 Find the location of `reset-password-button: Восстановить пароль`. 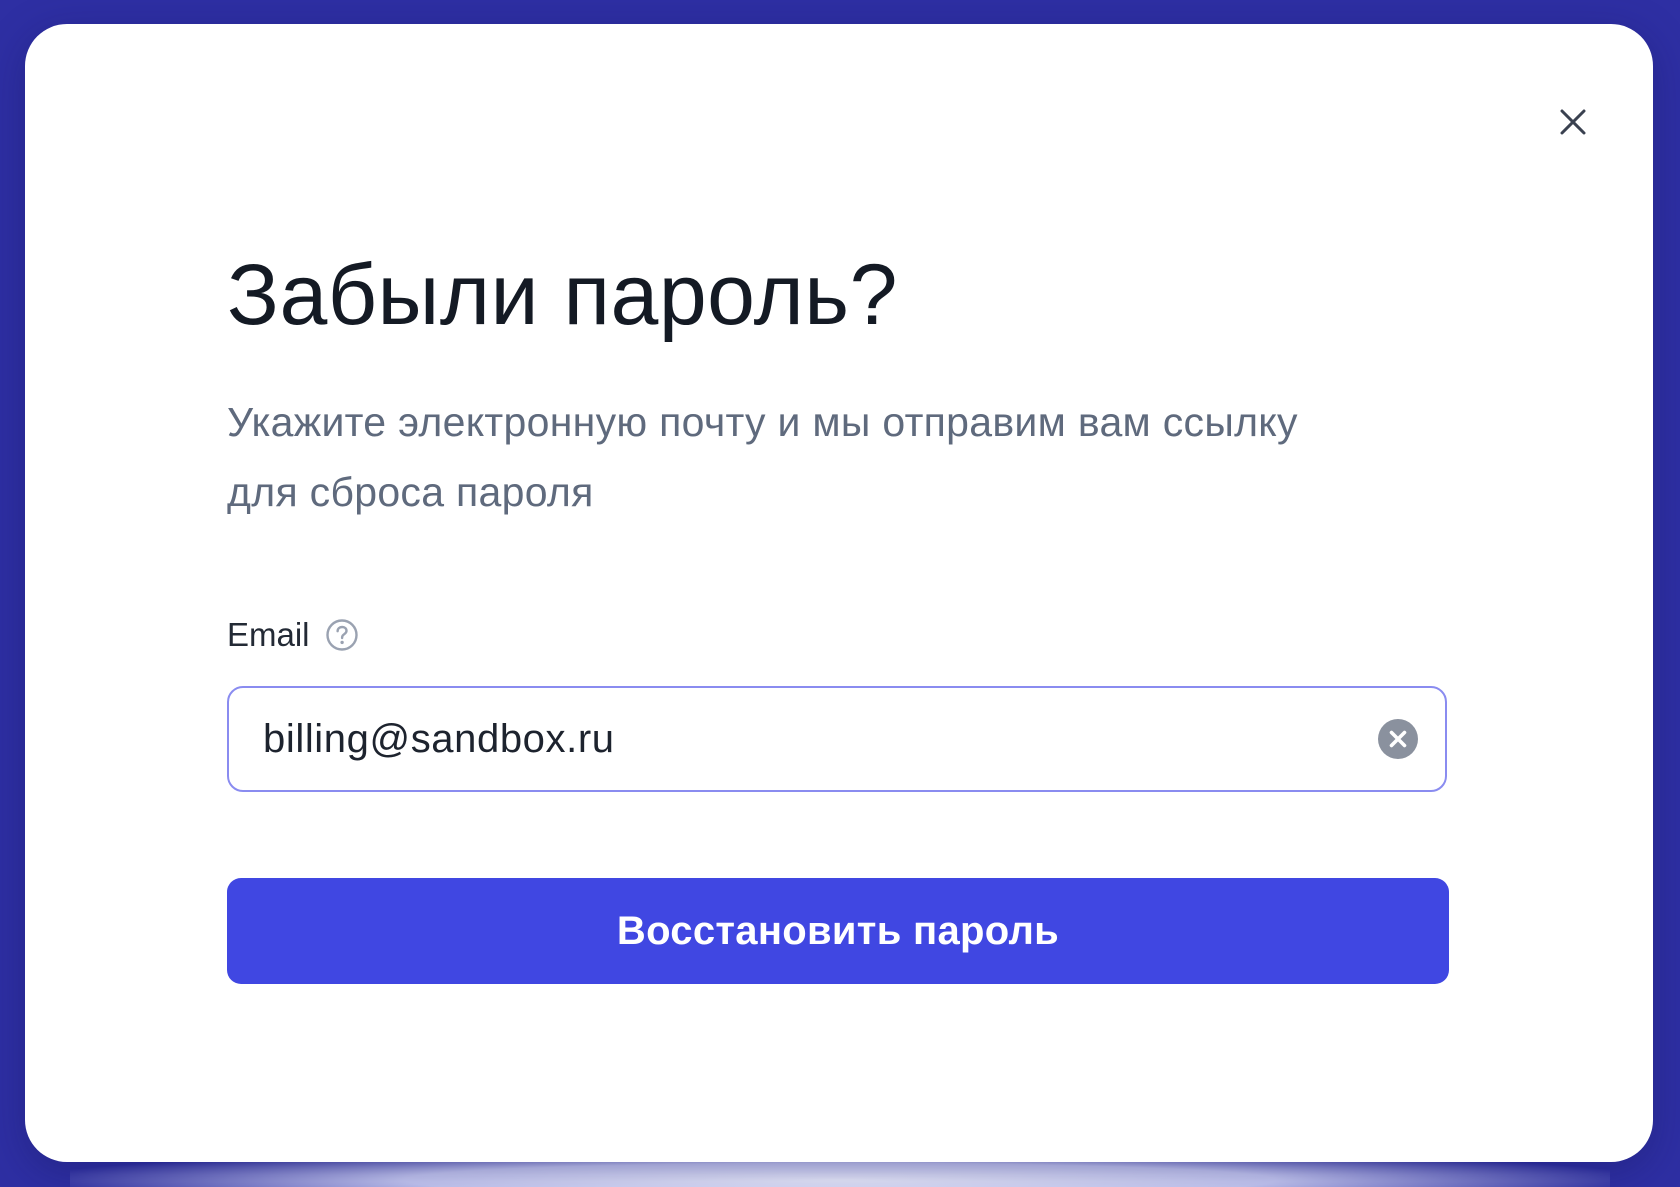

reset-password-button: Восстановить пароль is located at coordinates (838, 931).